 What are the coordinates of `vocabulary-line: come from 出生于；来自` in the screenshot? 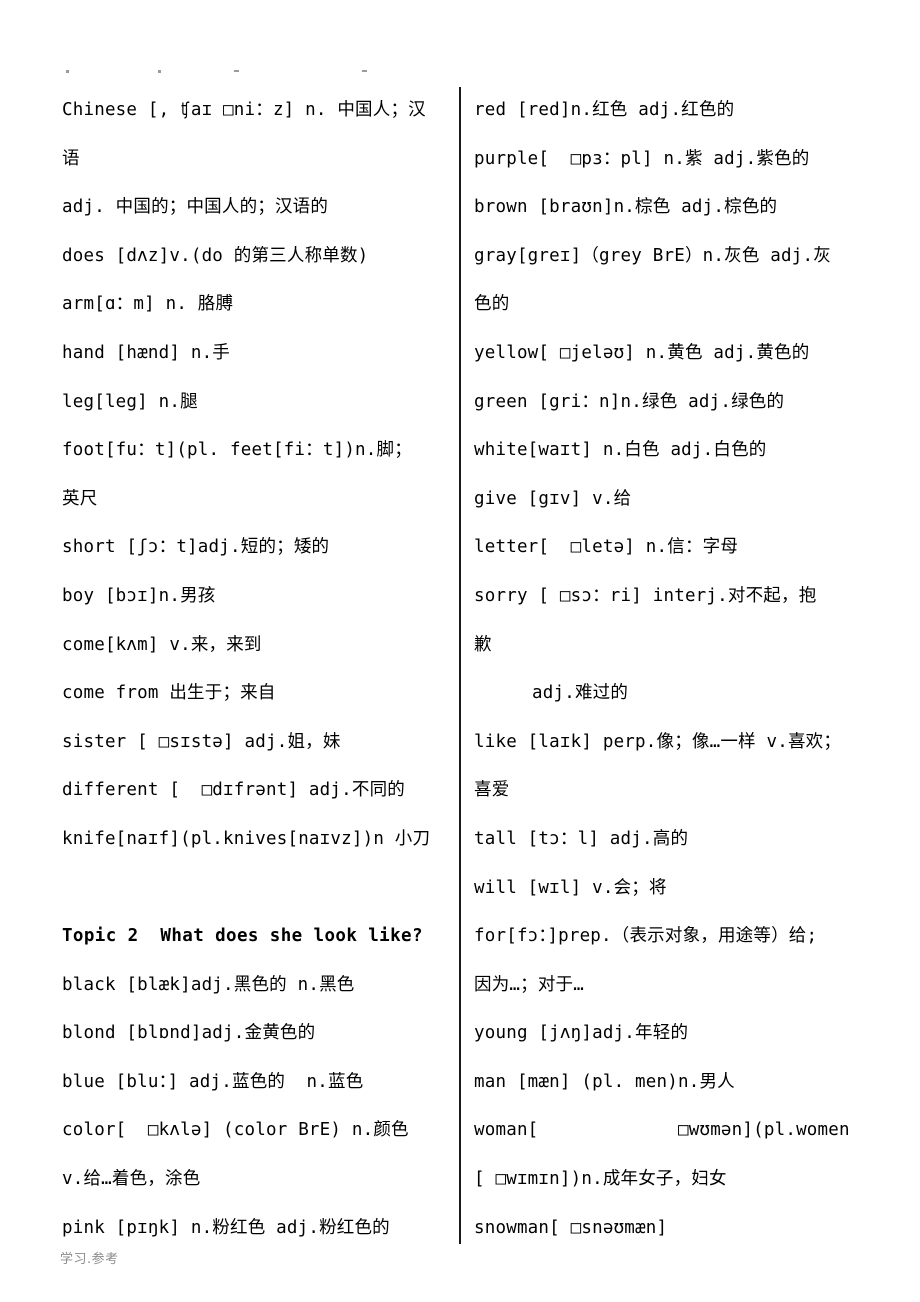 It's located at (169, 693).